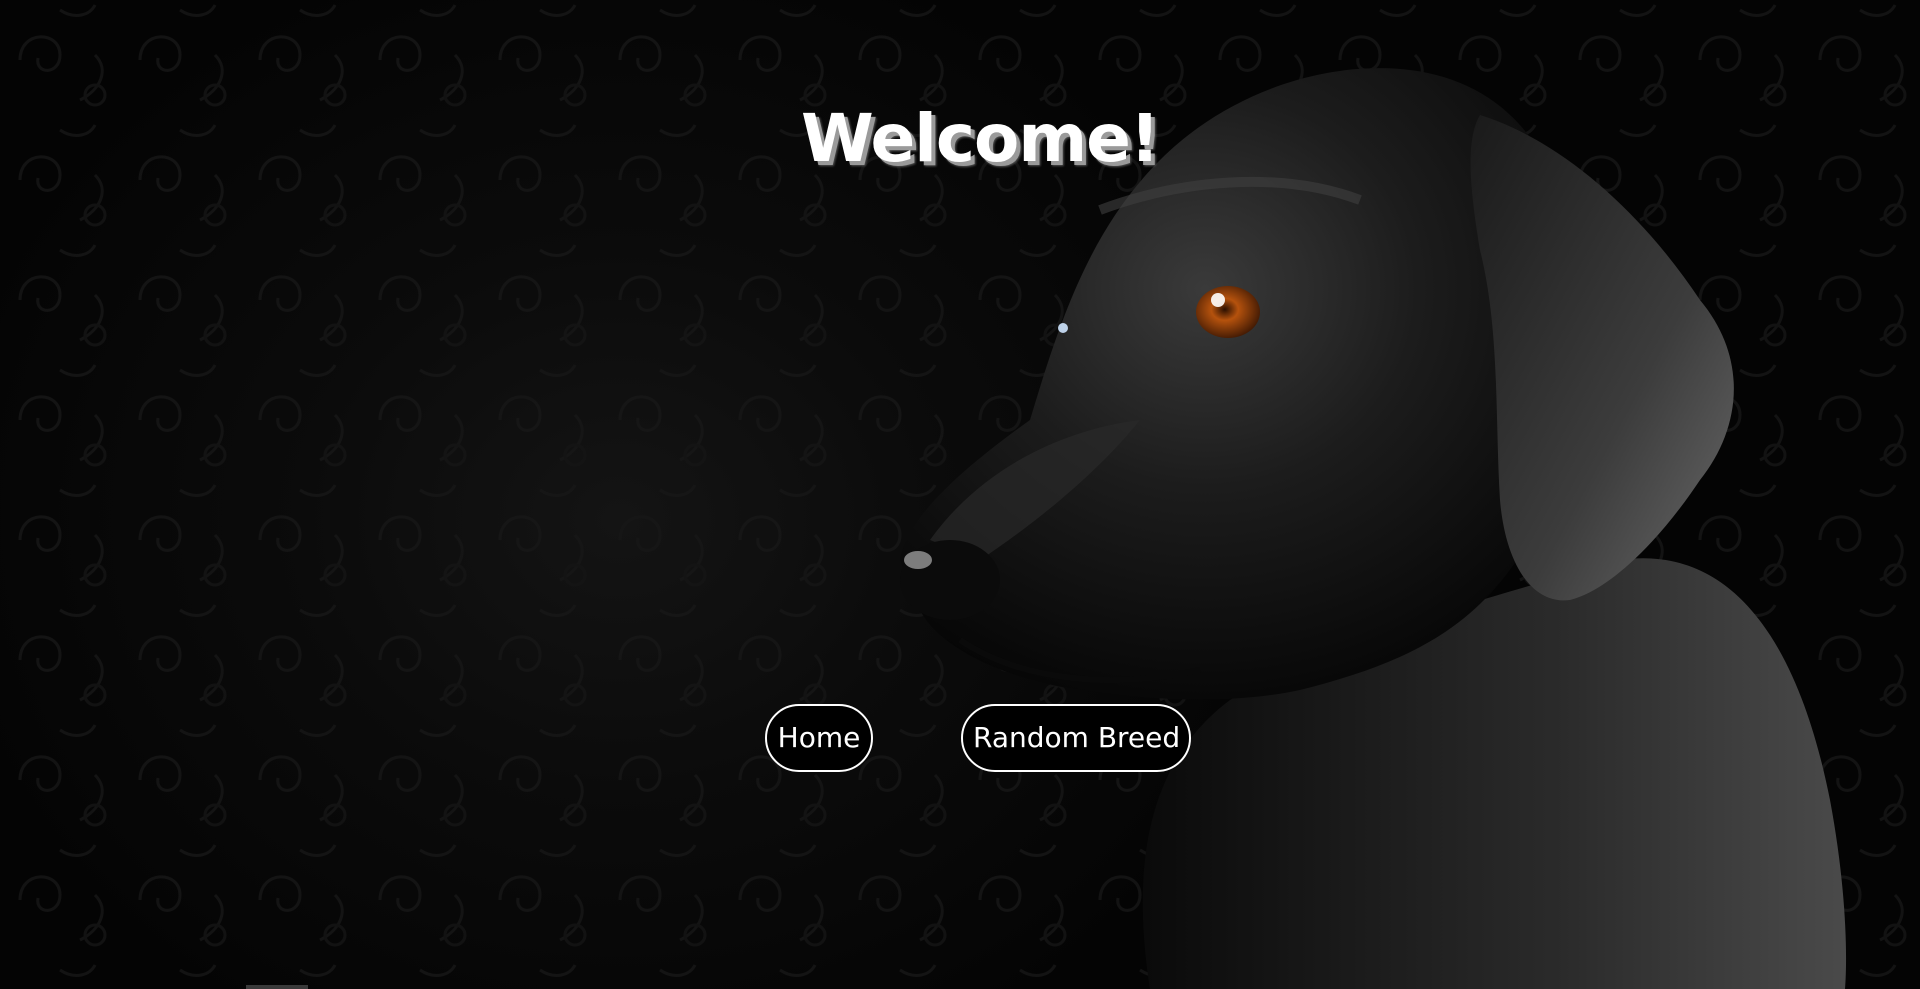 The image size is (1920, 989). What do you see at coordinates (1076, 738) in the screenshot?
I see `random-breed-button: Random Breed` at bounding box center [1076, 738].